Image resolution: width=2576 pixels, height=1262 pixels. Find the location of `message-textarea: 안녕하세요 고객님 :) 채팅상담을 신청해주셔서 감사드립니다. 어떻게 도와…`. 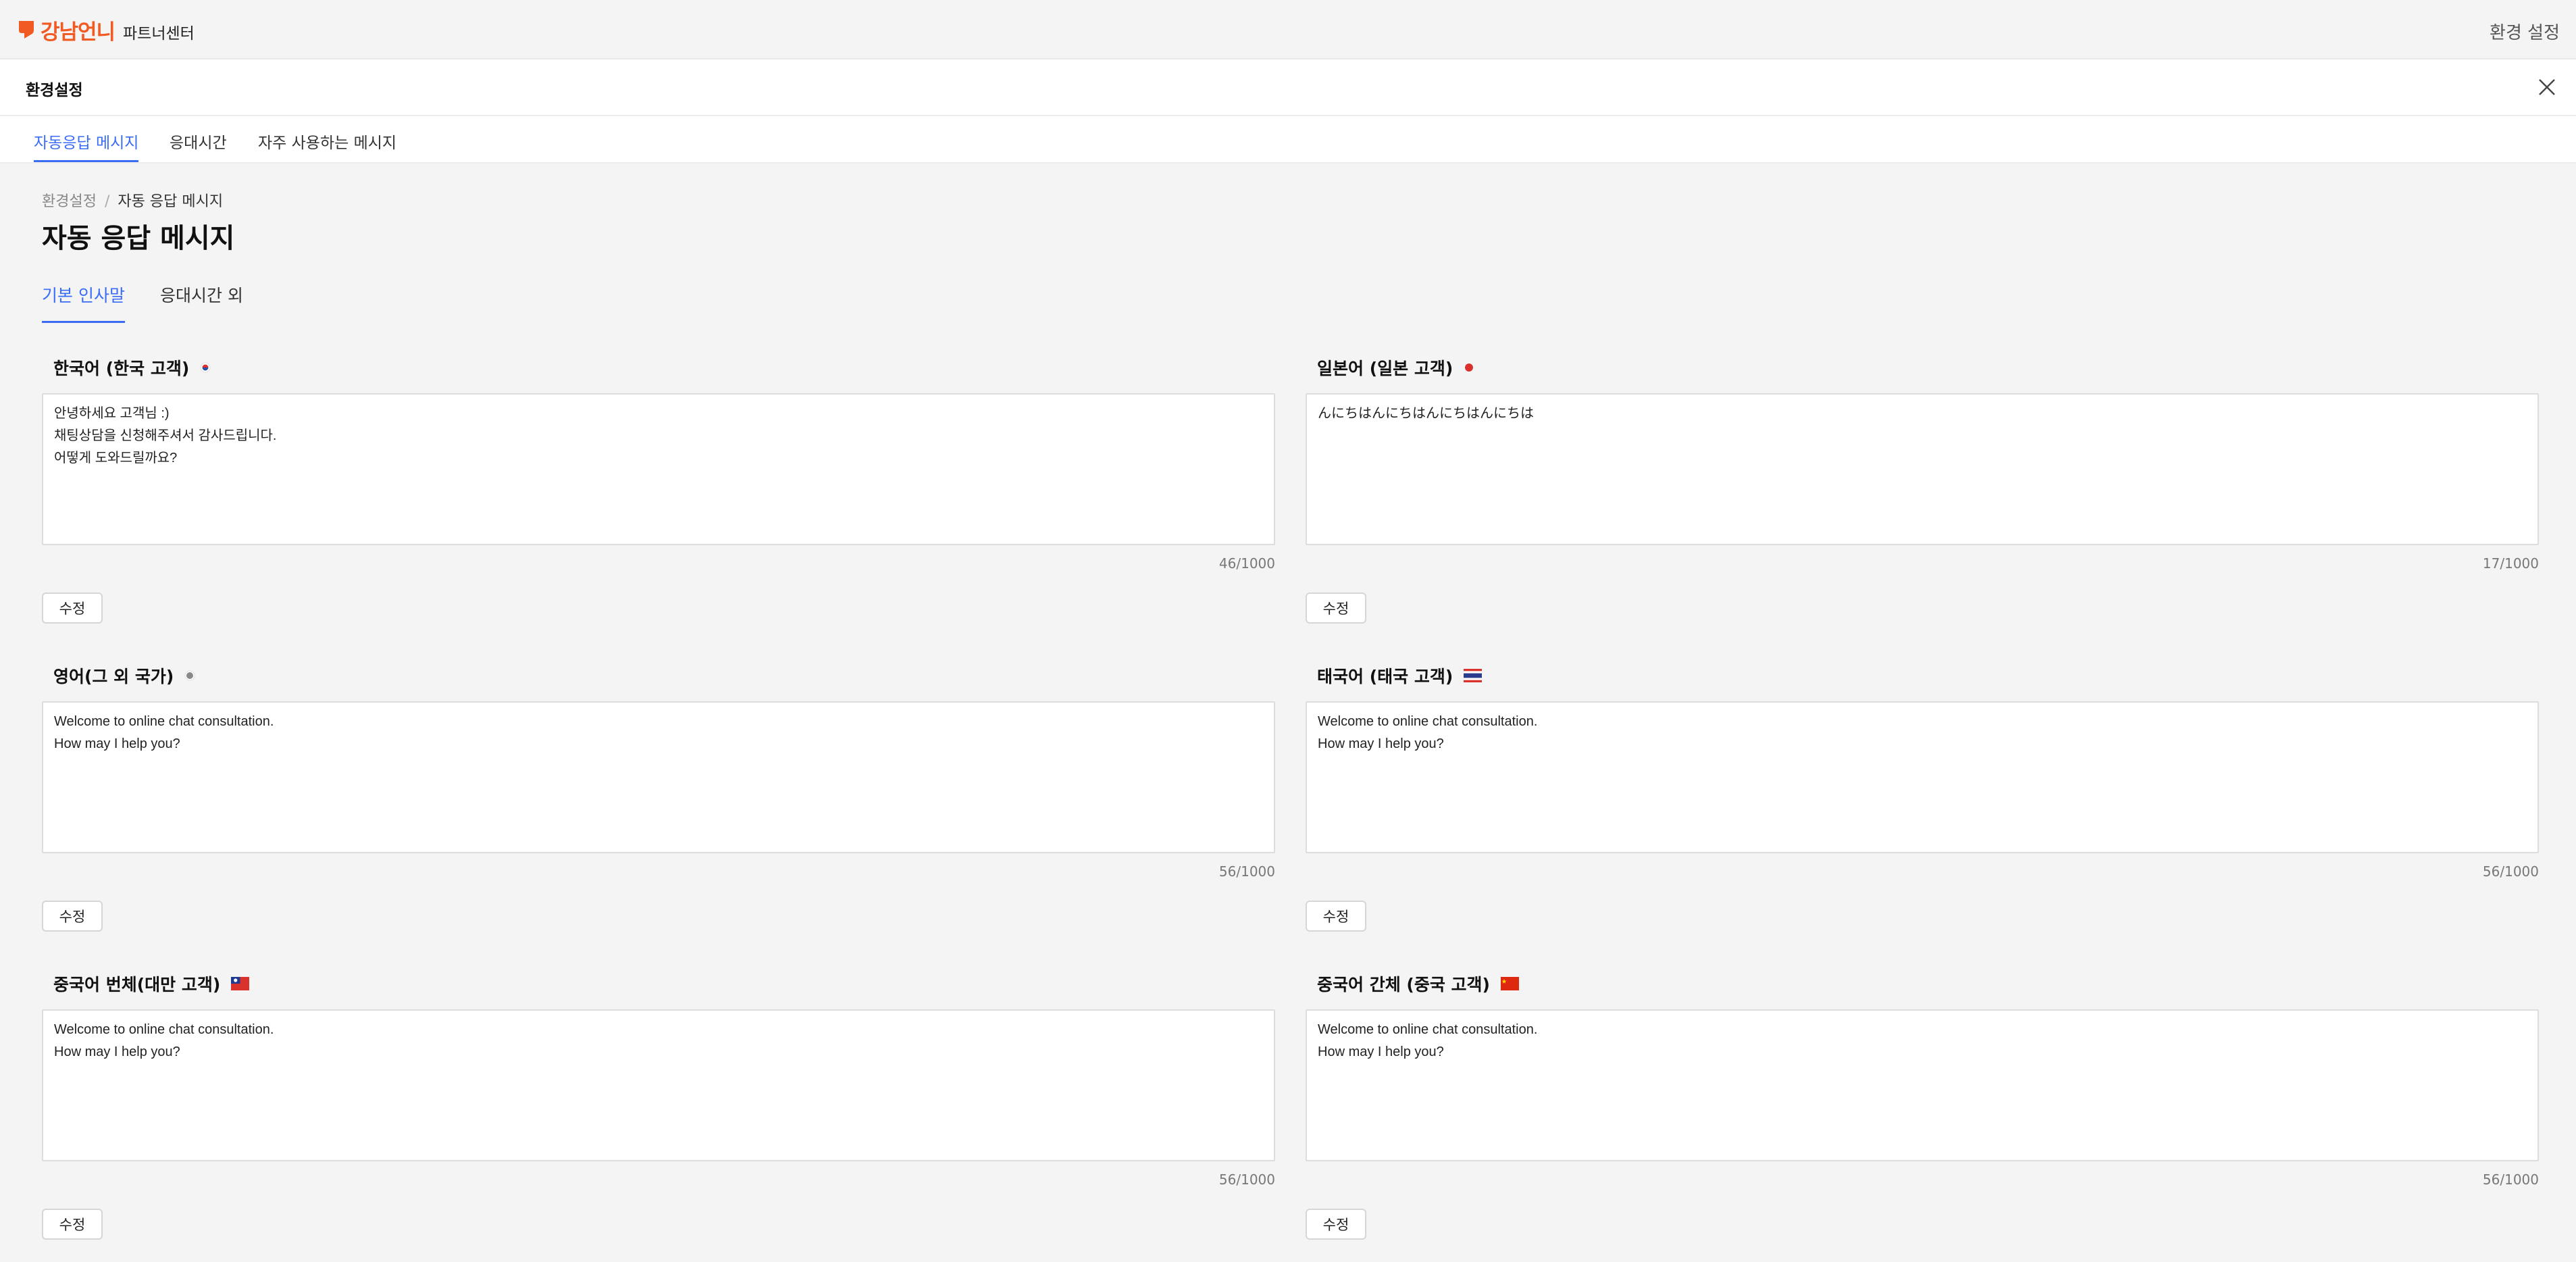

message-textarea: 안녕하세요 고객님 :) 채팅상담을 신청해주셔서 감사드립니다. 어떻게 도와… is located at coordinates (658, 469).